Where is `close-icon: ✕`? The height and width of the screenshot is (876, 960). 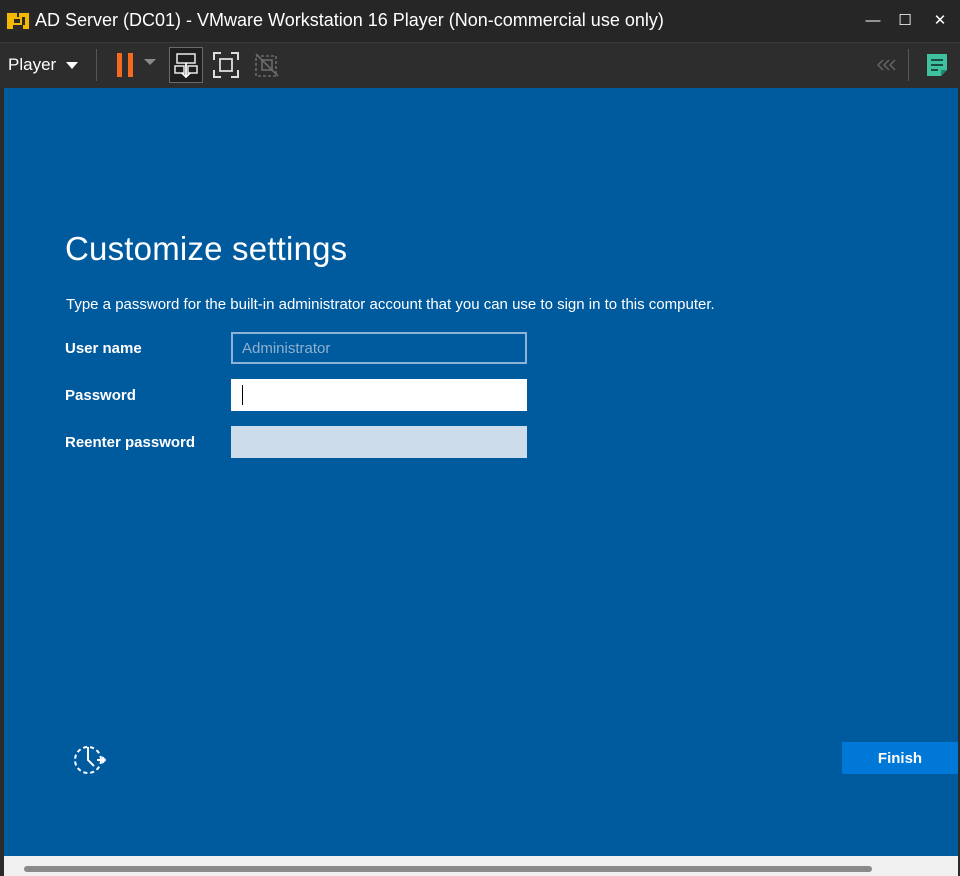 close-icon: ✕ is located at coordinates (940, 20).